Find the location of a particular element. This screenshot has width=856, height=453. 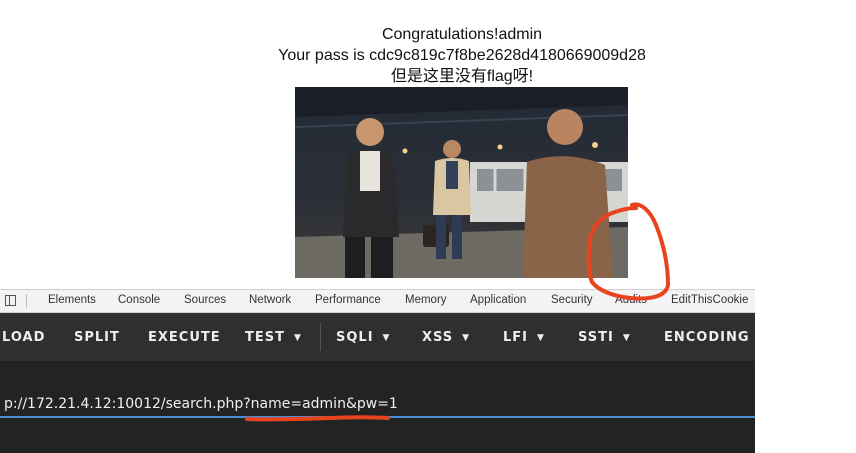

encoding-label: ENCODING is located at coordinates (707, 337).